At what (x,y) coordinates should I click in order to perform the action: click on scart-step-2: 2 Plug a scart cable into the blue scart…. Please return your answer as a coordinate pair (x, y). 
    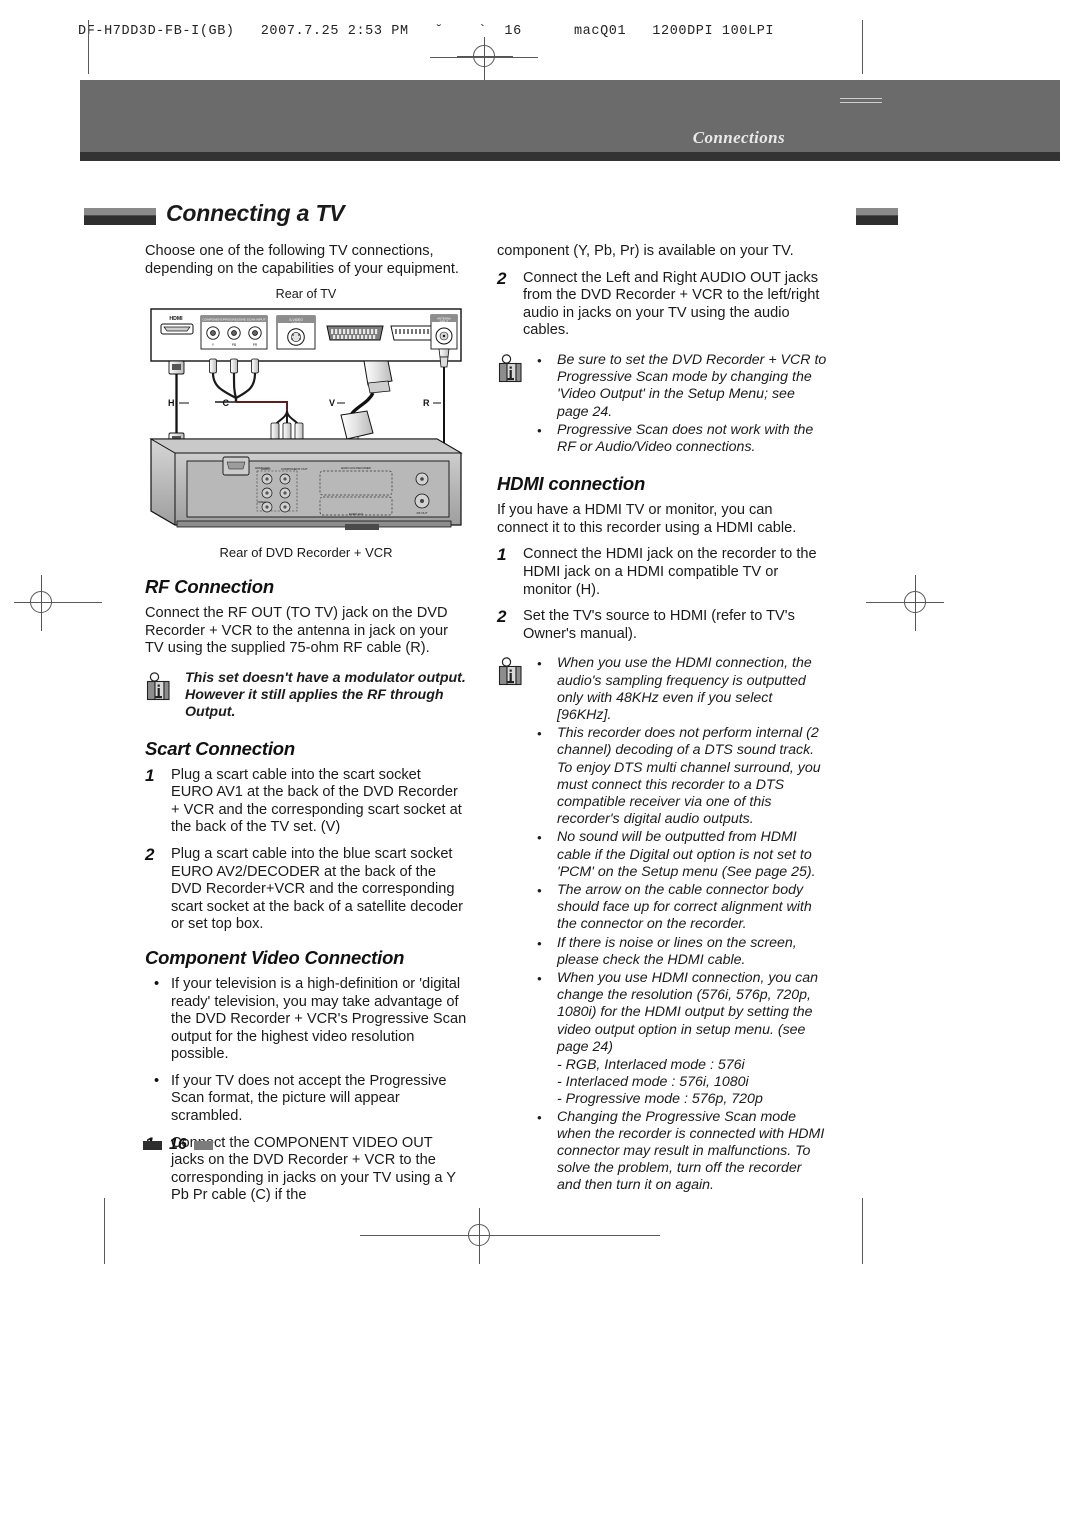
    Looking at the image, I should click on (306, 890).